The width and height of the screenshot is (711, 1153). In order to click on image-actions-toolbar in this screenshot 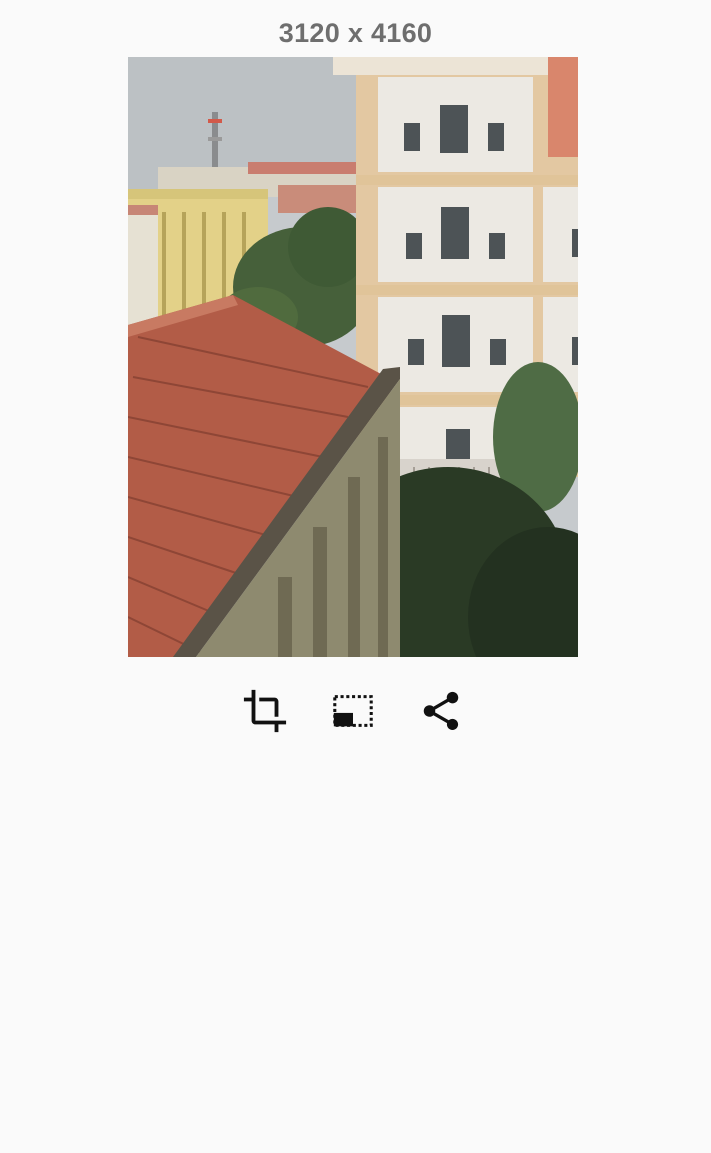, I will do `click(355, 711)`.